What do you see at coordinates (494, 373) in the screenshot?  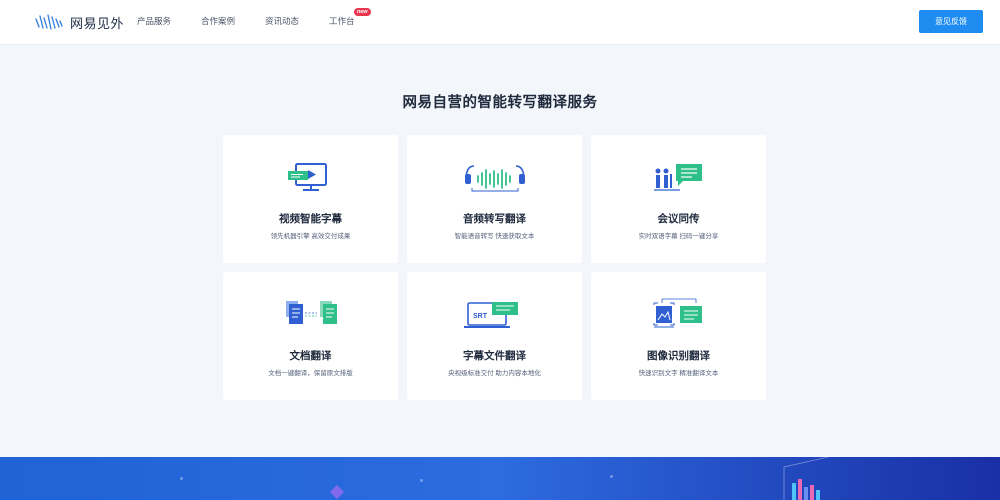 I see `card-desc: 央视级标准交付 助力内容本地化` at bounding box center [494, 373].